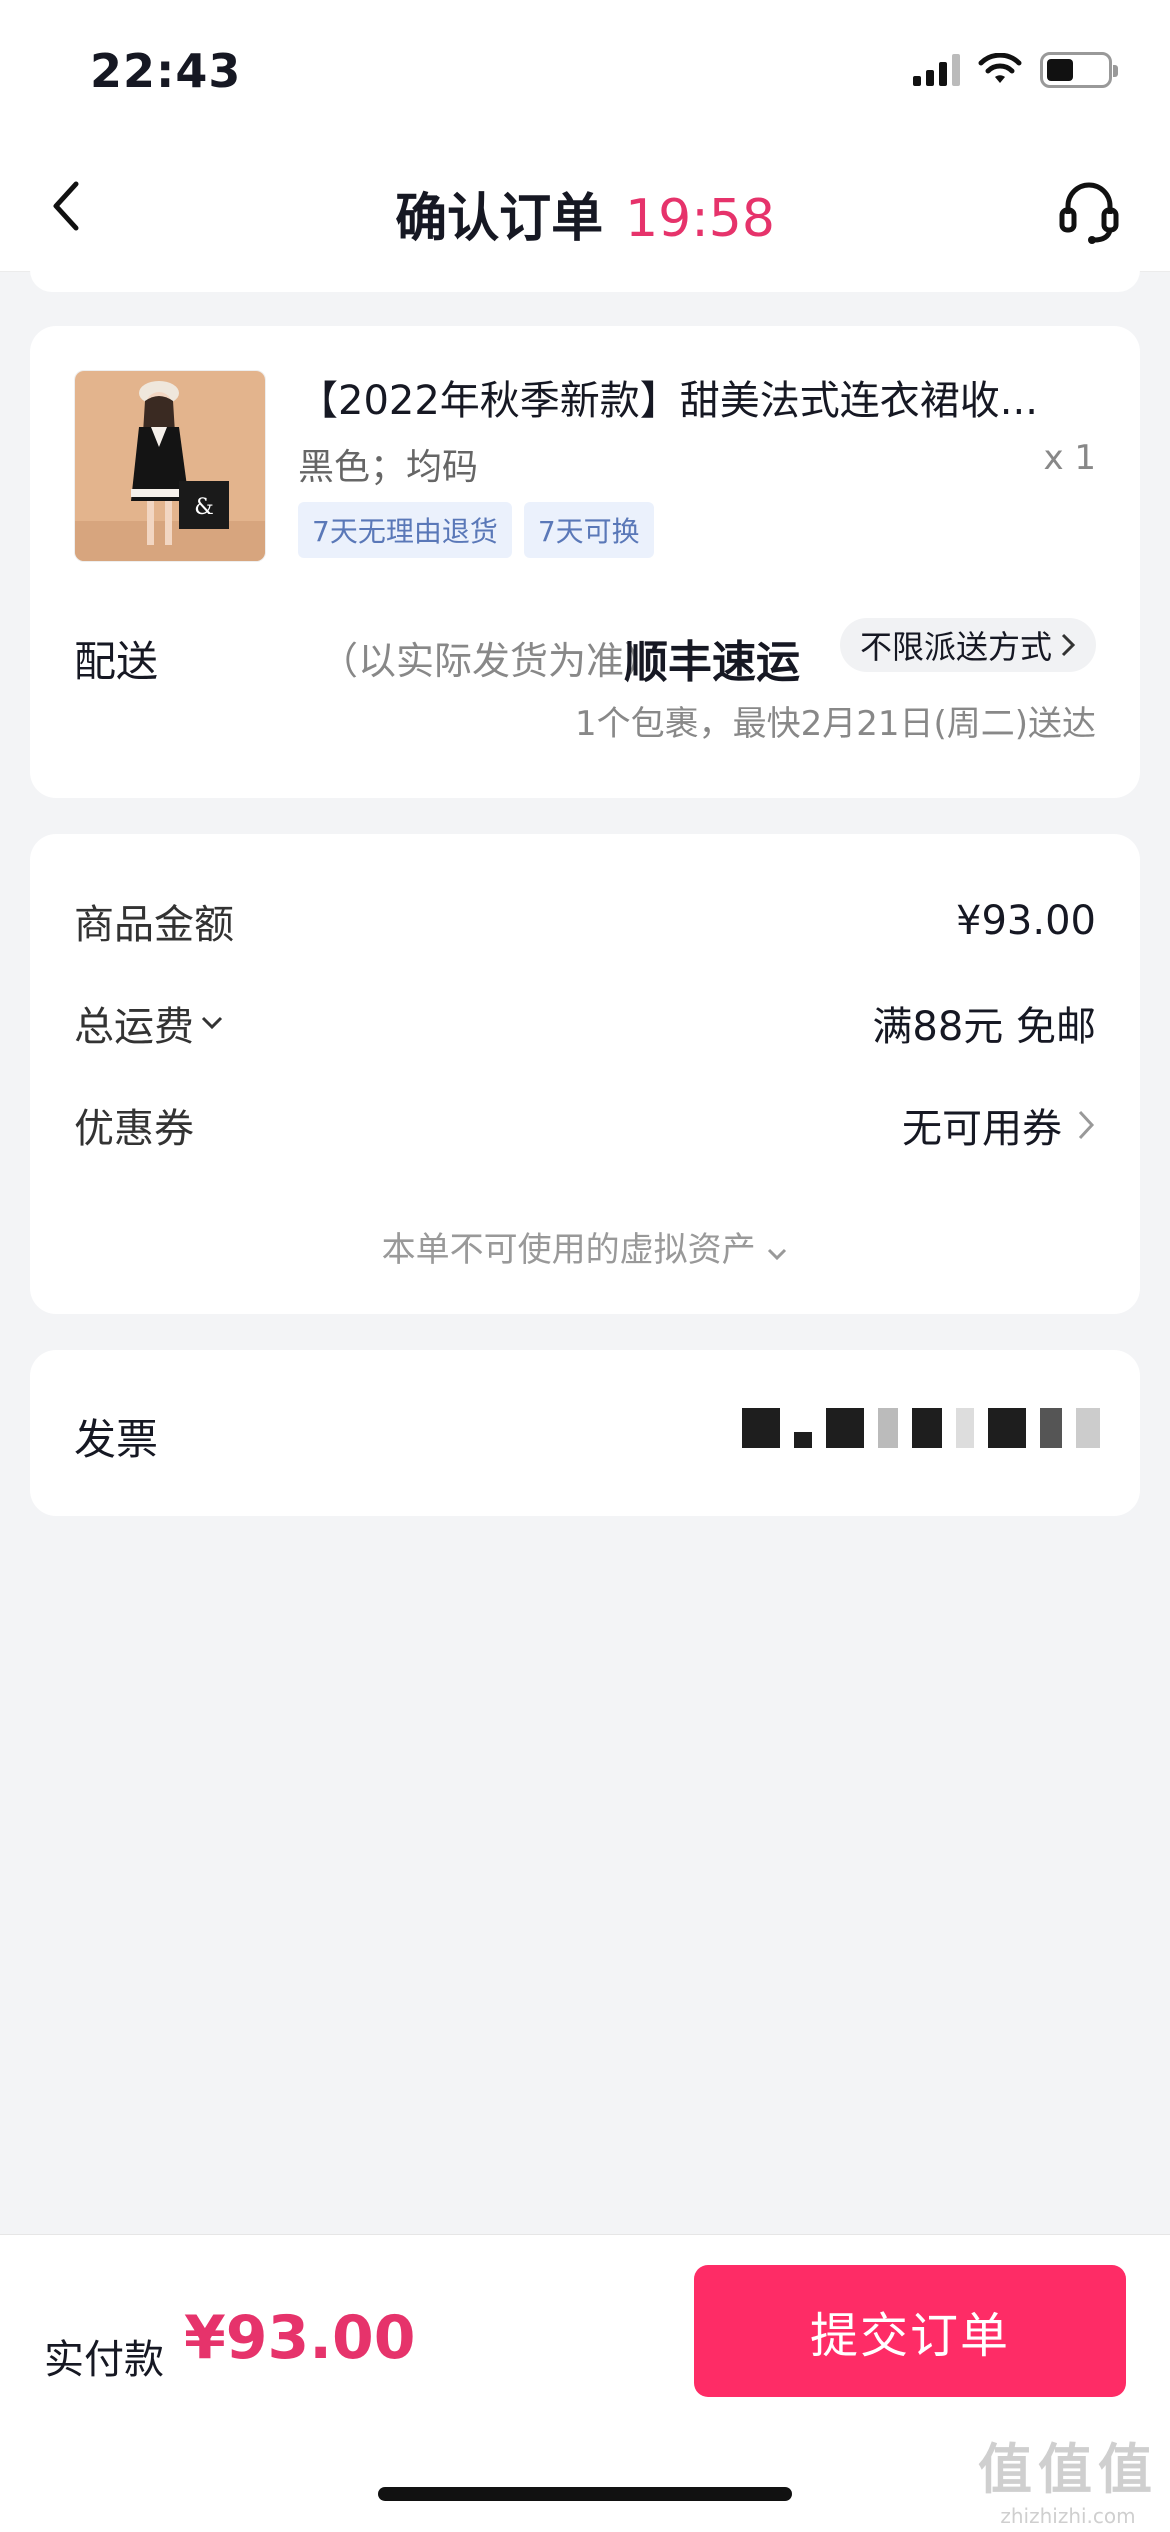 The height and width of the screenshot is (2532, 1170). I want to click on battery-icon, so click(1079, 70).